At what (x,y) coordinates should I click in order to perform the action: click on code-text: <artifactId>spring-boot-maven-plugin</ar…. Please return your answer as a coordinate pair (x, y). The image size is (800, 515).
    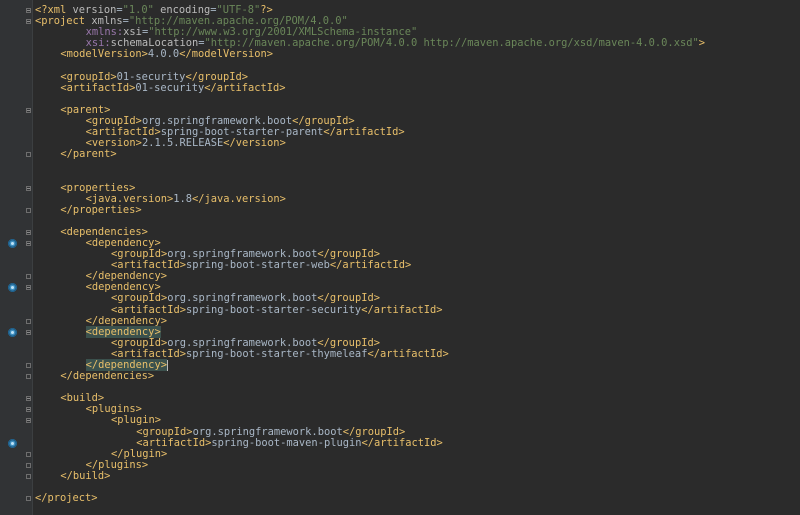
    Looking at the image, I should click on (289, 442).